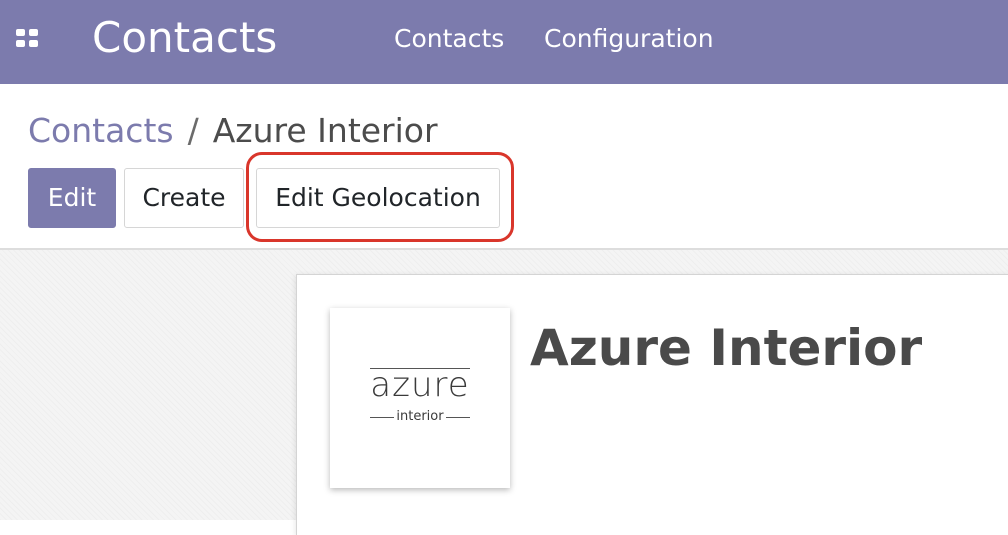 The width and height of the screenshot is (1008, 535). What do you see at coordinates (629, 39) in the screenshot?
I see `menu-item-configuration: Configuration` at bounding box center [629, 39].